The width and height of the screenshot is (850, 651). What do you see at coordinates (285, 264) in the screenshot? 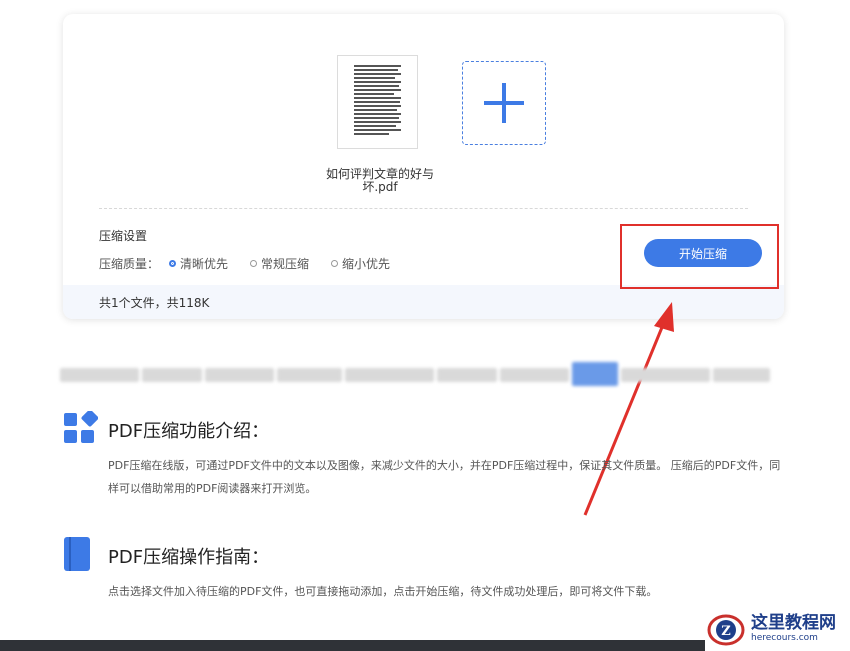
I see `radio-label: 常规压缩` at bounding box center [285, 264].